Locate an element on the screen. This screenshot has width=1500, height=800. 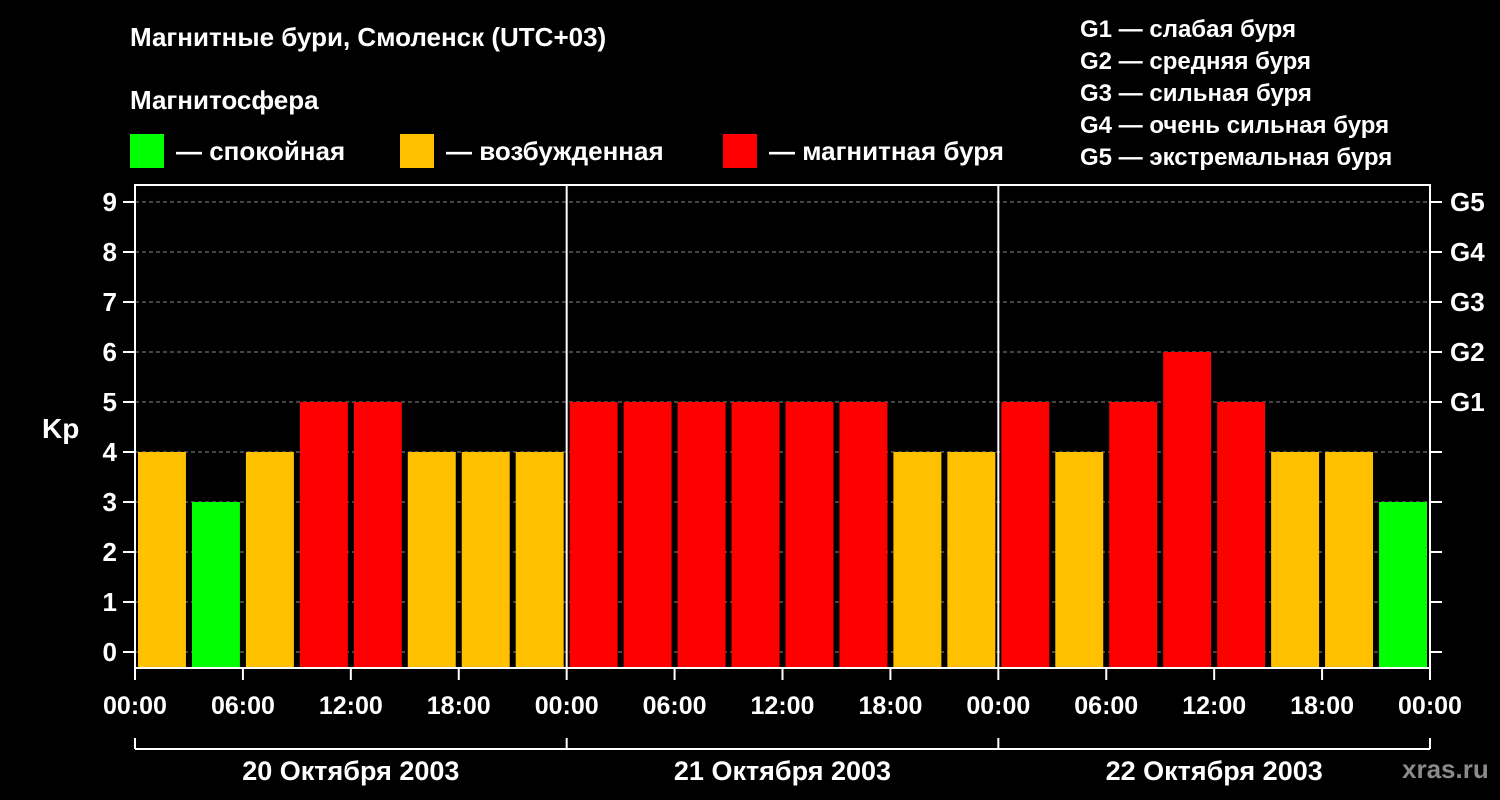
watermark: xras.ru is located at coordinates (1445, 769).